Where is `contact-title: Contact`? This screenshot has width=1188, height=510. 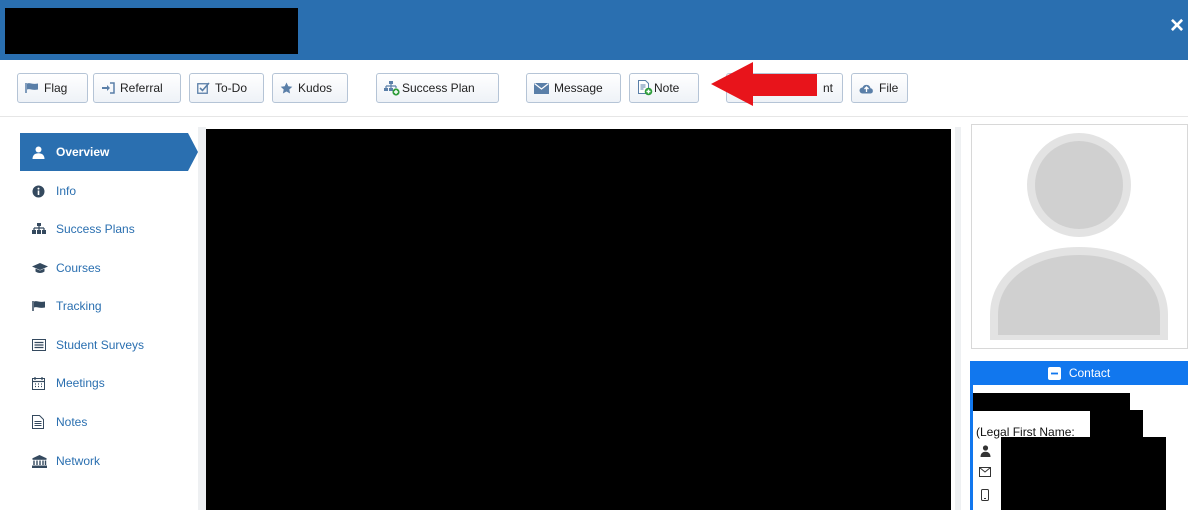
contact-title: Contact is located at coordinates (1089, 373).